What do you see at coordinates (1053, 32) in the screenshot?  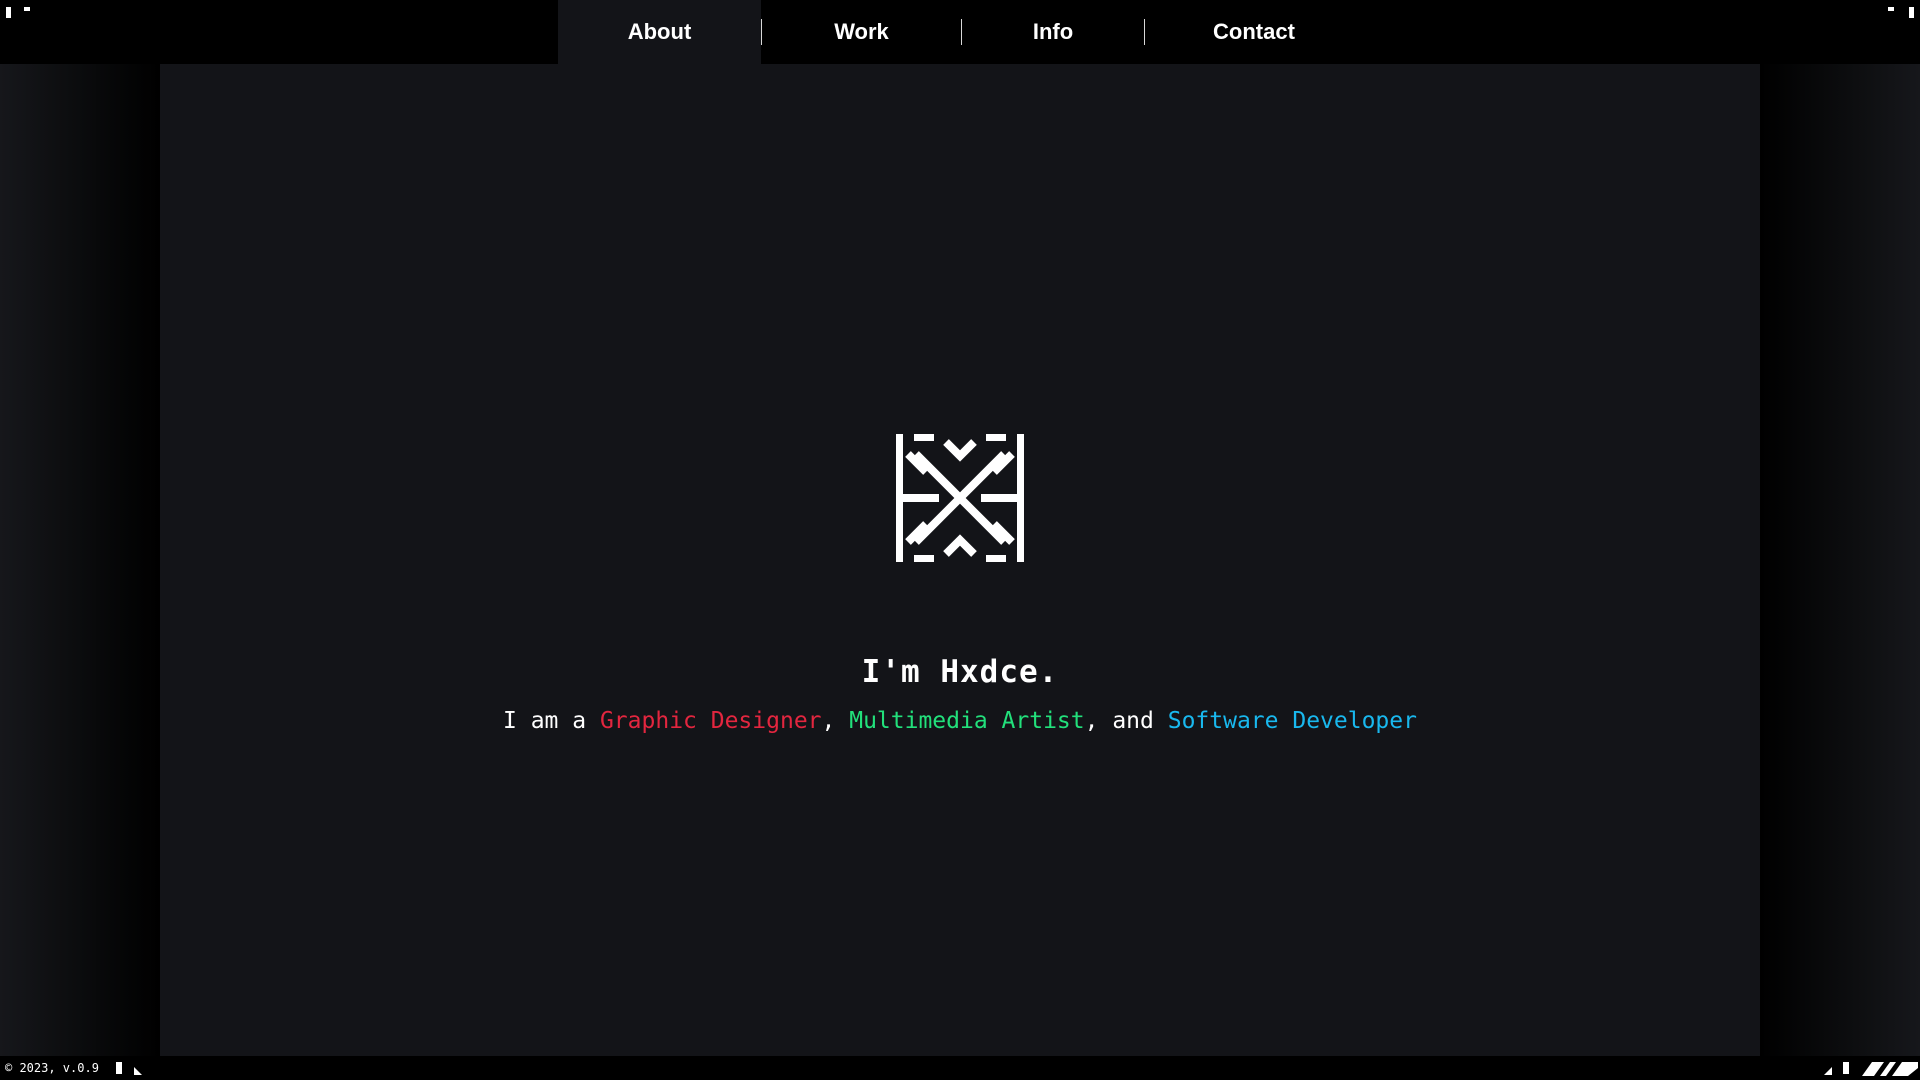 I see `nav-info: Info` at bounding box center [1053, 32].